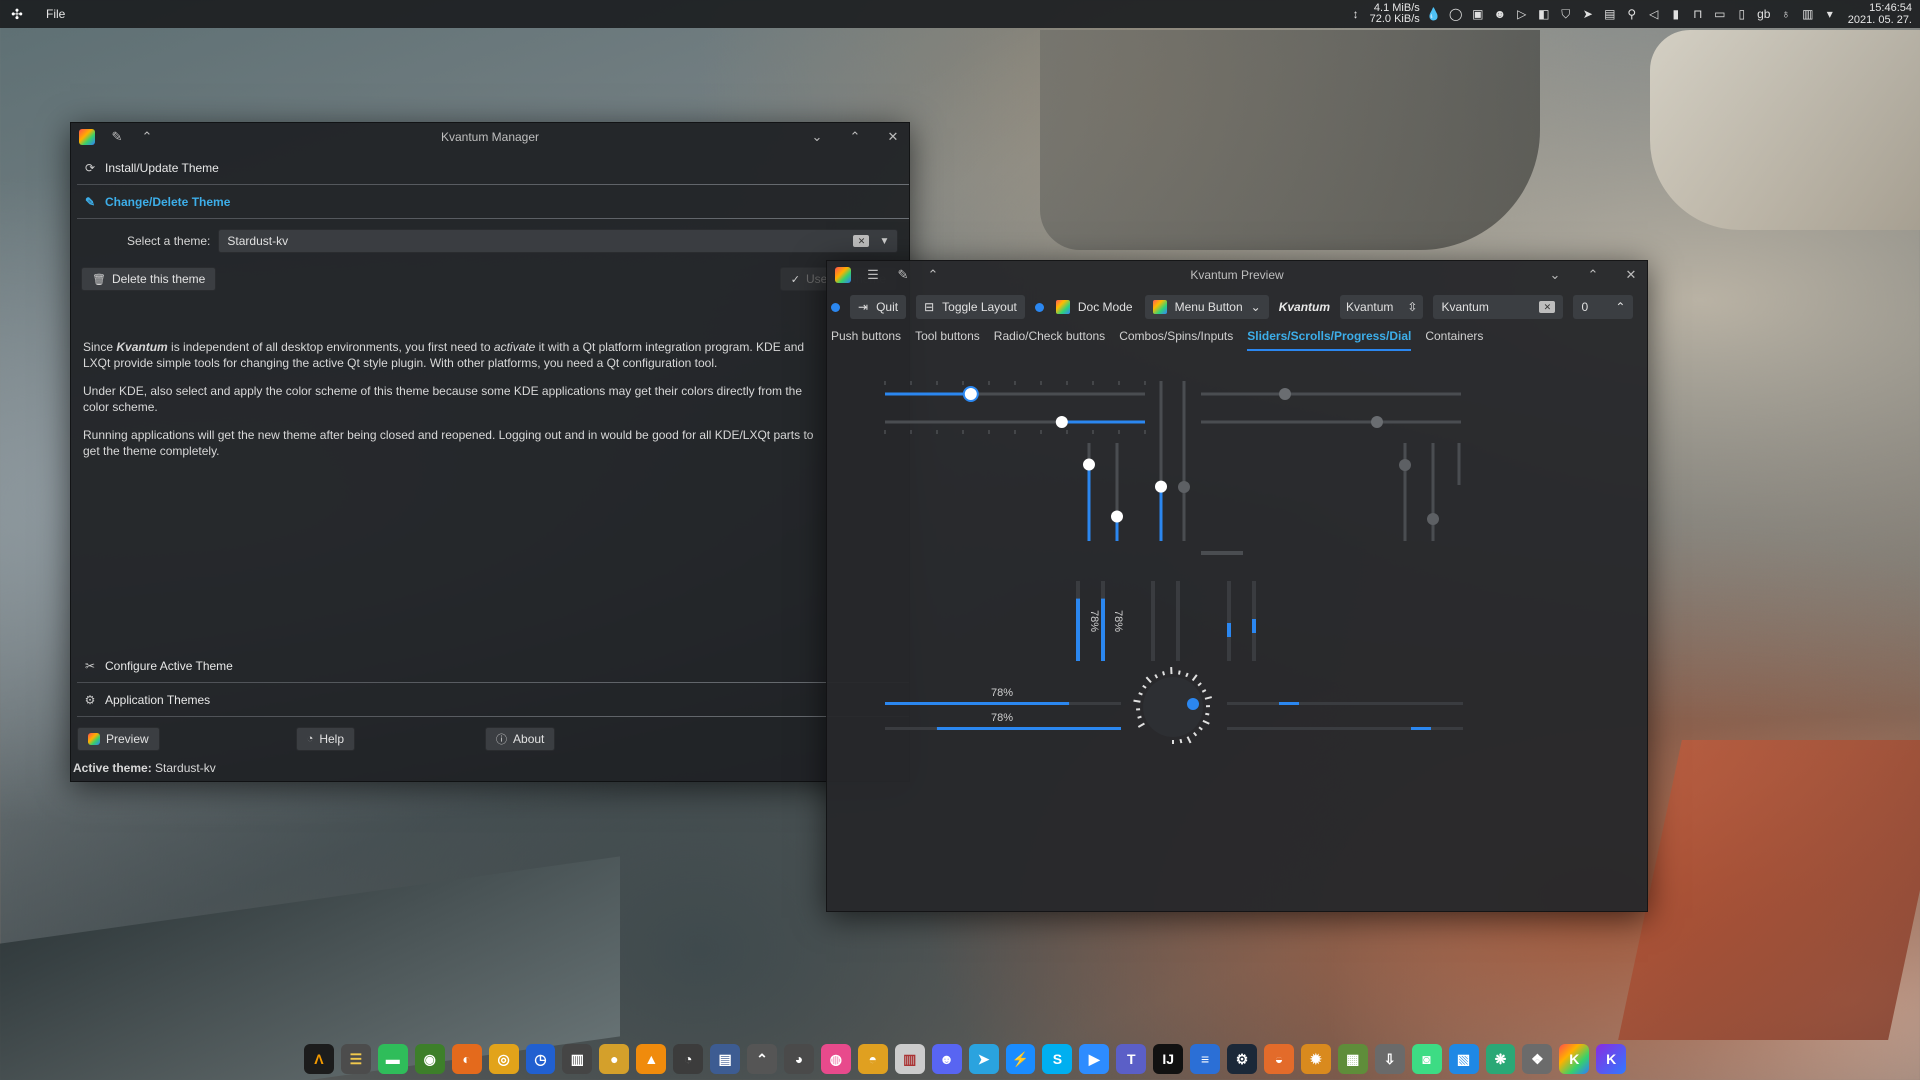 Image resolution: width=1920 pixels, height=1080 pixels. I want to click on dock-app-icon: ⌃, so click(762, 1059).